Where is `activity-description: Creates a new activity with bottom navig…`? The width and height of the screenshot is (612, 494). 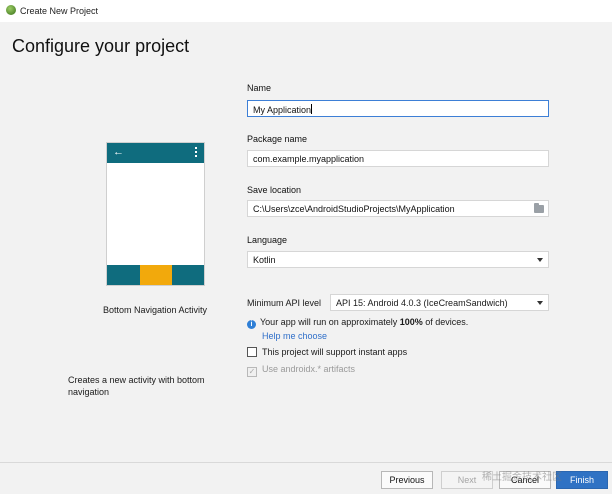
activity-description: Creates a new activity with bottom navig… is located at coordinates (136, 386).